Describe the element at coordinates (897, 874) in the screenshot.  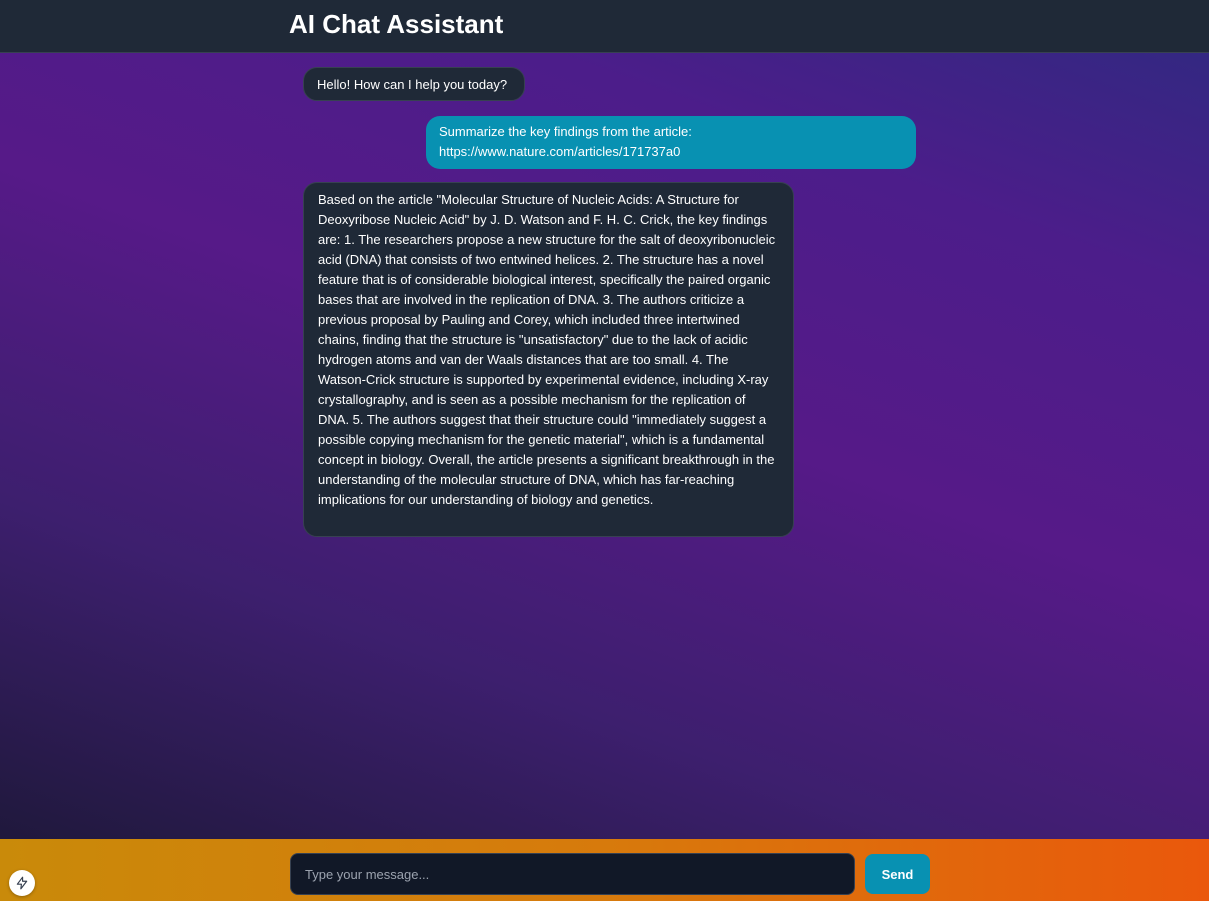
I see `send-button: Send` at that location.